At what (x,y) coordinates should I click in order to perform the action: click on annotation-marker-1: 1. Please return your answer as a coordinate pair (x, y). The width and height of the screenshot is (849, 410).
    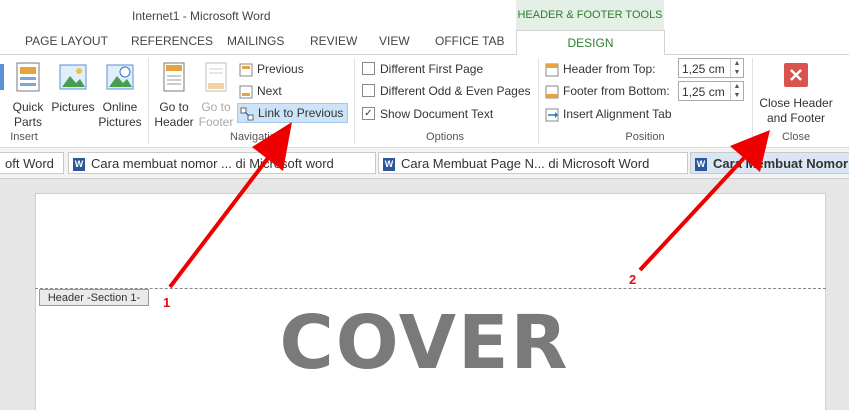
    Looking at the image, I should click on (167, 302).